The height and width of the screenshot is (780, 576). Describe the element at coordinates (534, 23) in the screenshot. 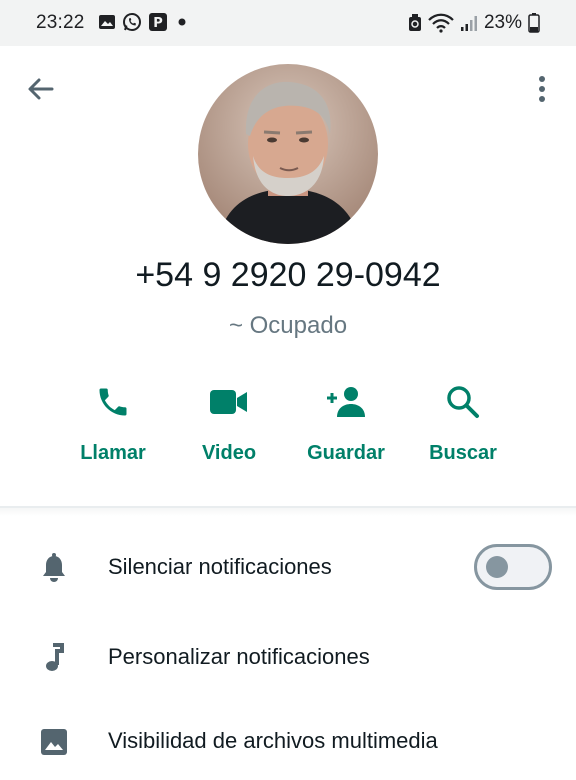

I see `battery-icon` at that location.